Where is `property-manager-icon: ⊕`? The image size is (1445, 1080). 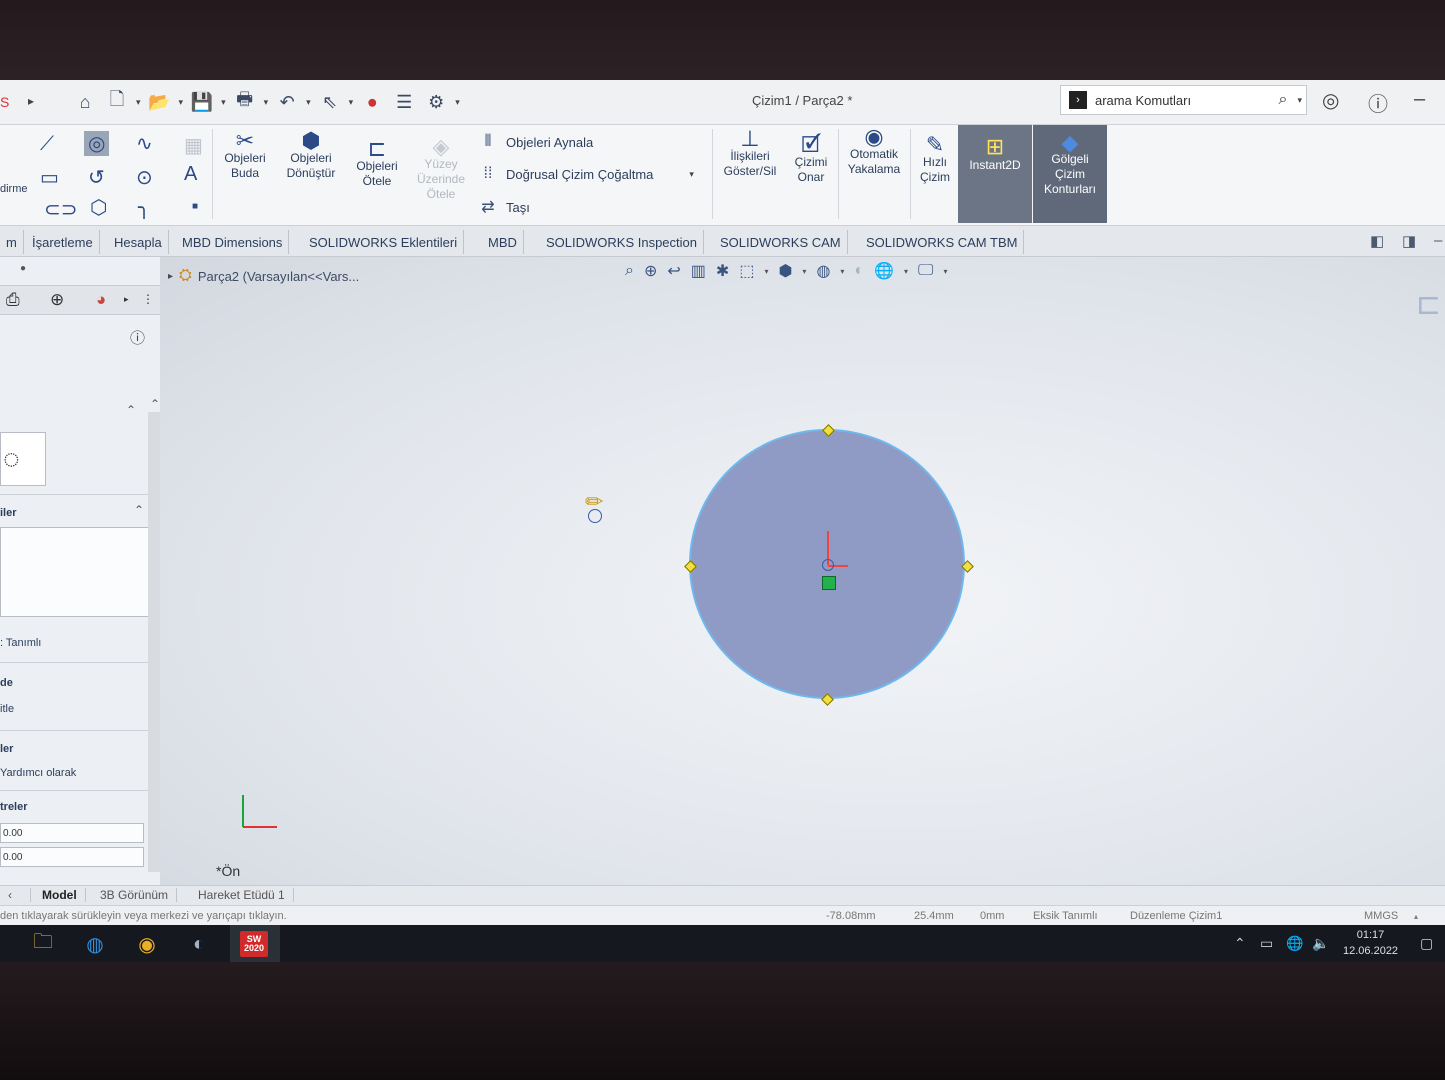
property-manager-icon: ⊕ is located at coordinates (57, 300).